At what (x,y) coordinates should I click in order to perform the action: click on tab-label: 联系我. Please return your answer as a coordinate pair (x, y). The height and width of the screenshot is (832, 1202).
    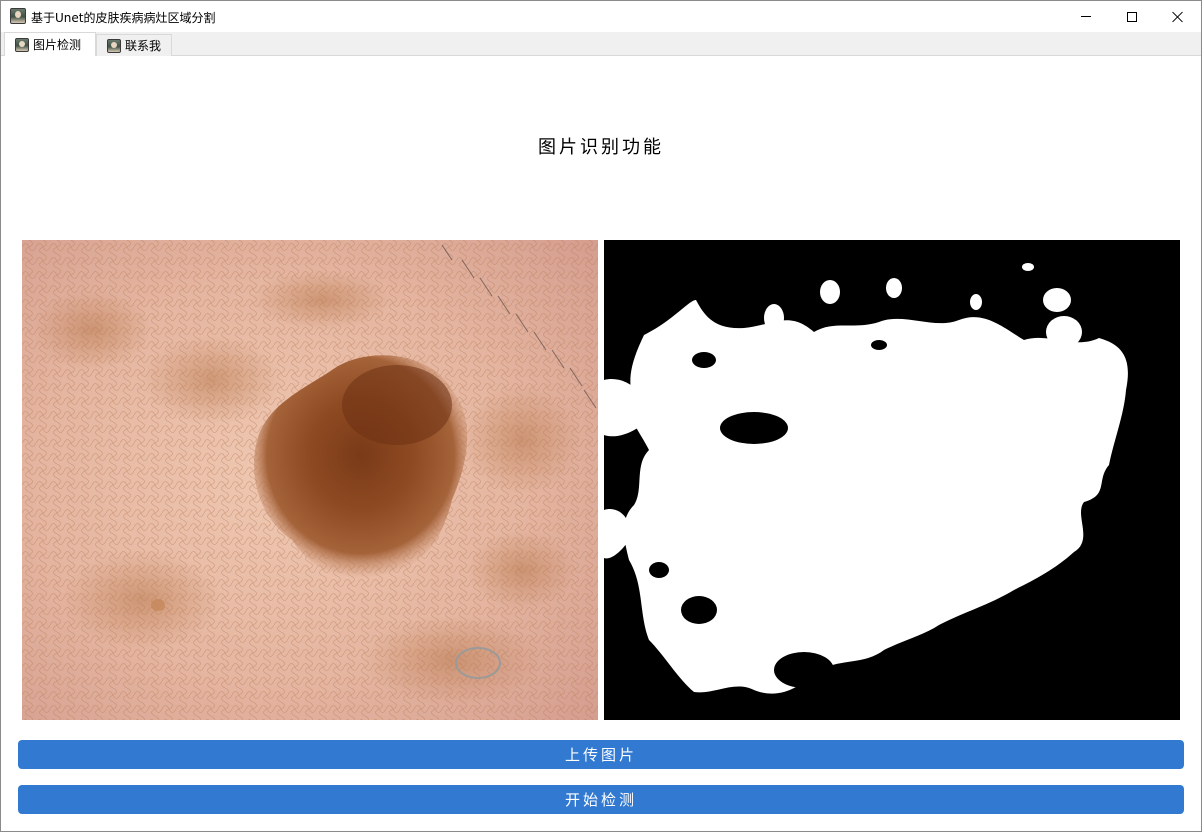
    Looking at the image, I should click on (143, 46).